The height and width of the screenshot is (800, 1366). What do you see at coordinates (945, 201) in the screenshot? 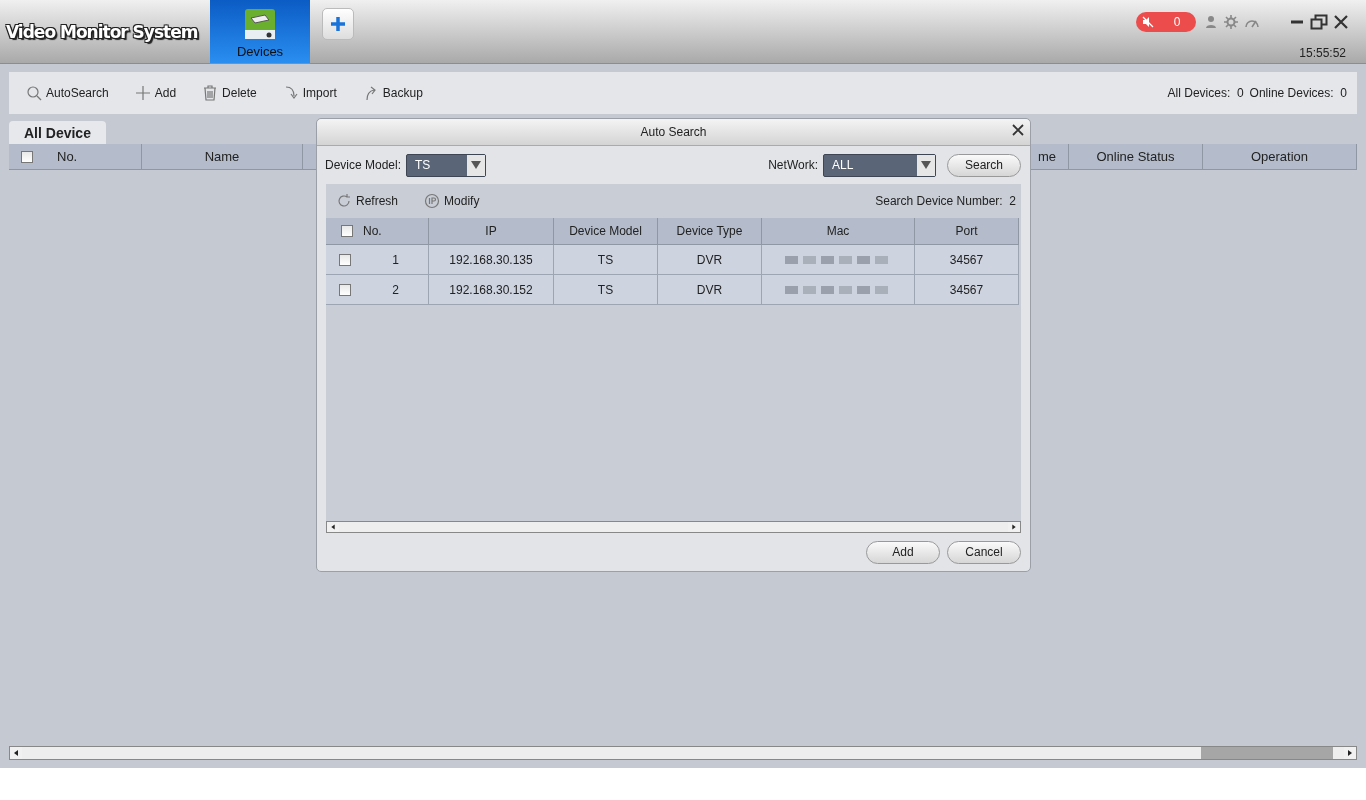
I see `search-count: Search Device Number: 2` at bounding box center [945, 201].